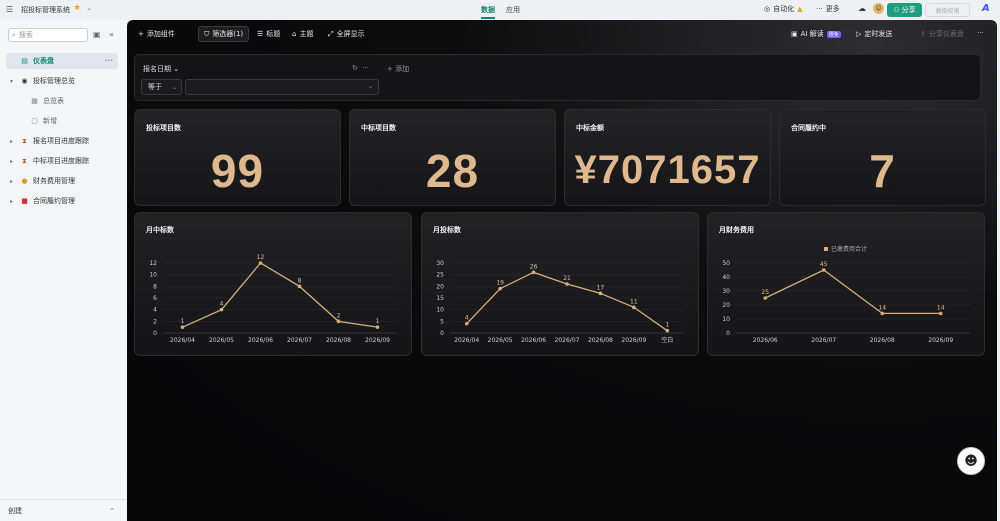 The height and width of the screenshot is (521, 1000). What do you see at coordinates (153, 275) in the screenshot?
I see `y-tick-label: 10` at bounding box center [153, 275].